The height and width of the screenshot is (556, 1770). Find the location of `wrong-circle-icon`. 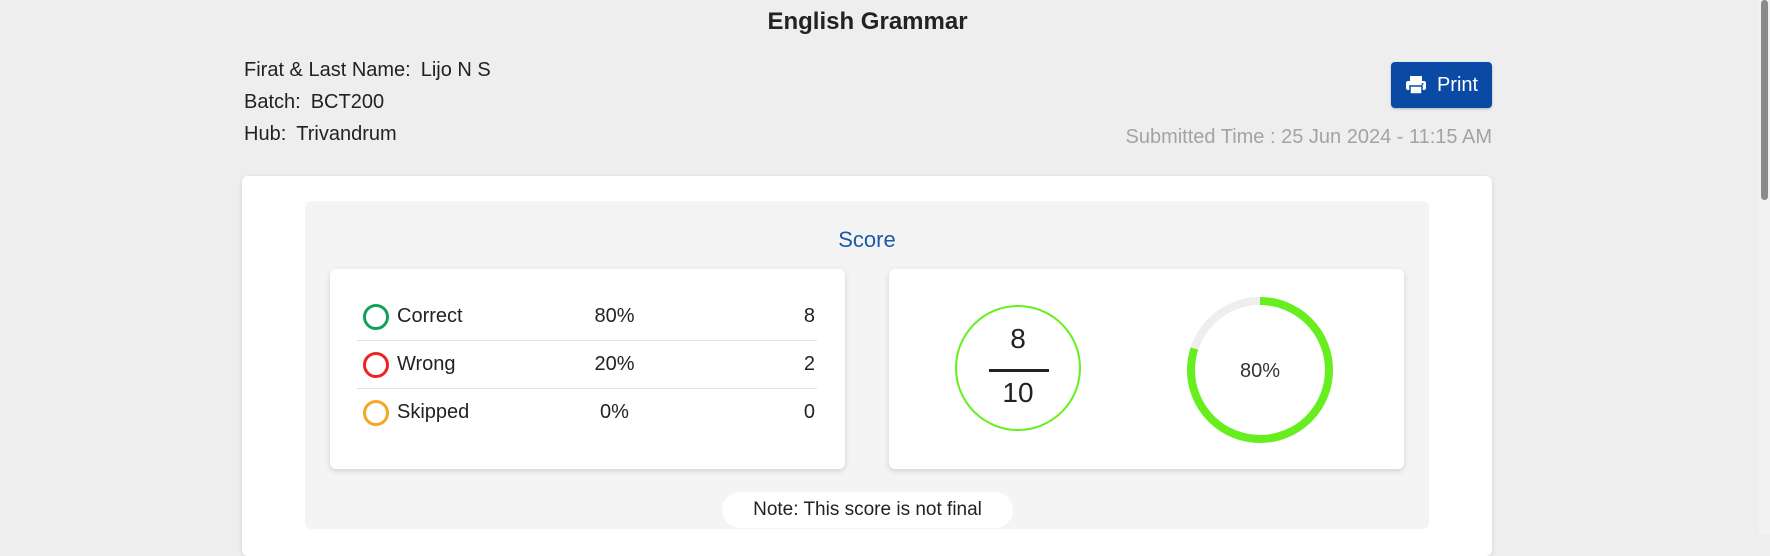

wrong-circle-icon is located at coordinates (376, 364).